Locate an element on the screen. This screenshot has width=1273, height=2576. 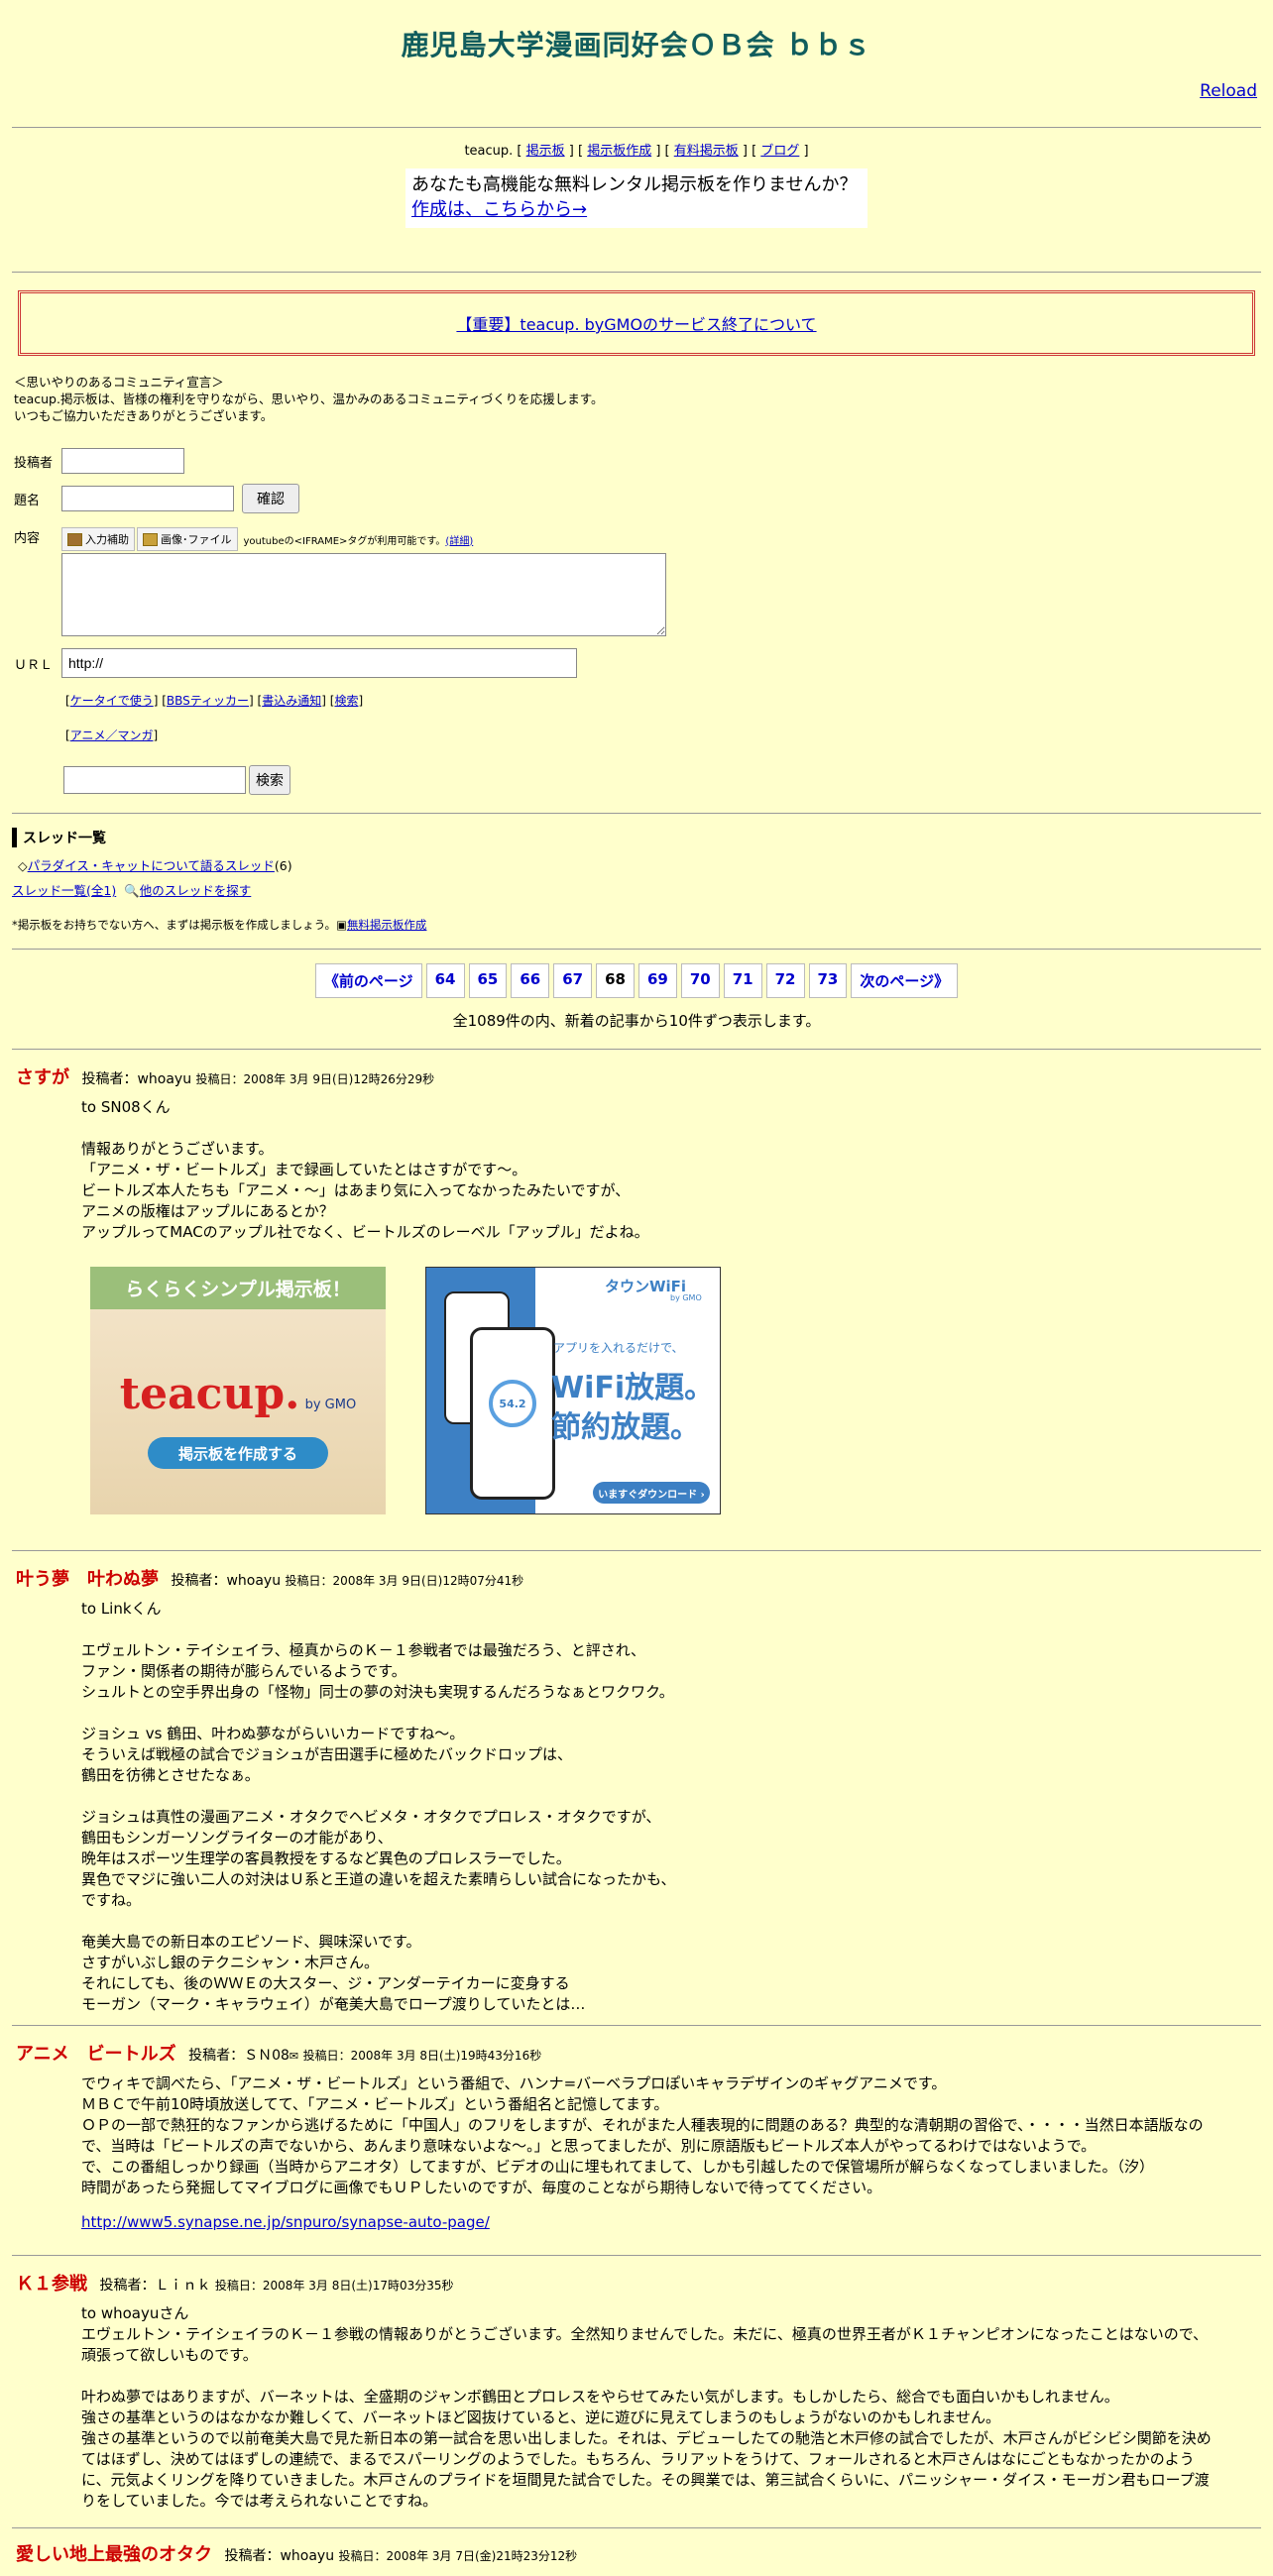
utility-links: [ケータイで使う] [BBSティッカー] [書込み通知] [検索] is located at coordinates (214, 701).